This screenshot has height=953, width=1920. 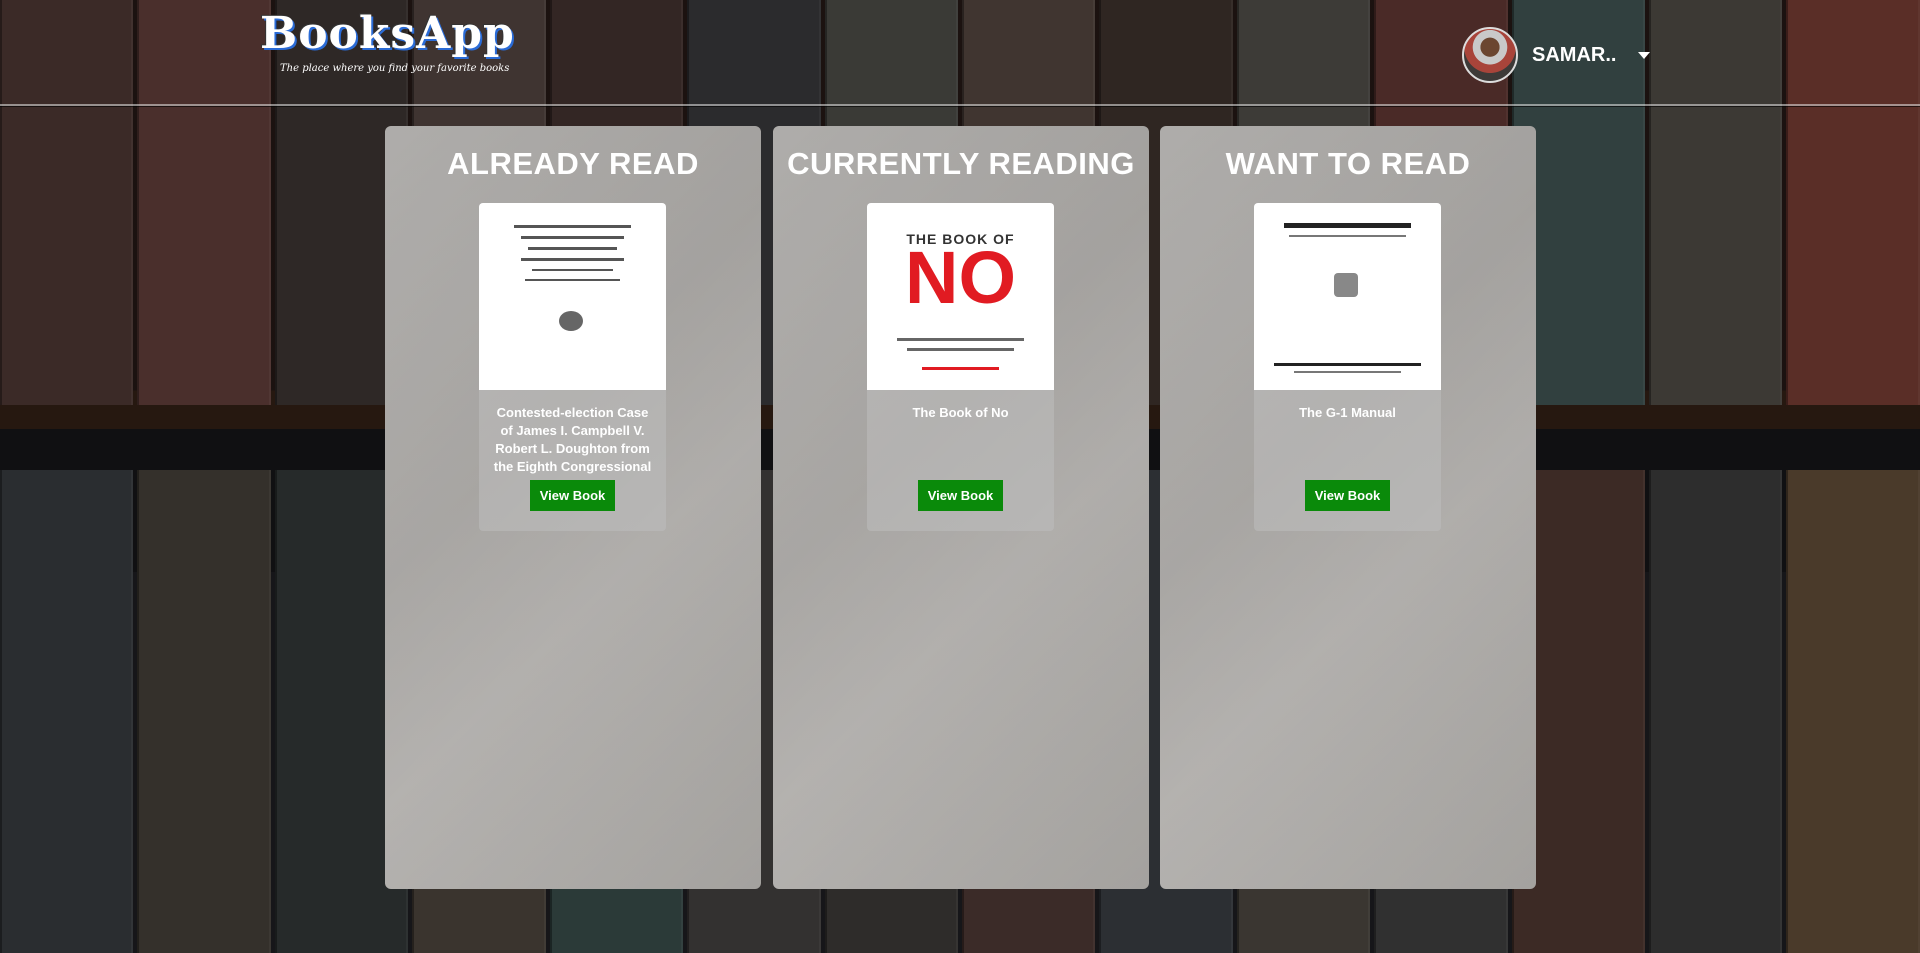 What do you see at coordinates (1490, 55) in the screenshot?
I see `avatar` at bounding box center [1490, 55].